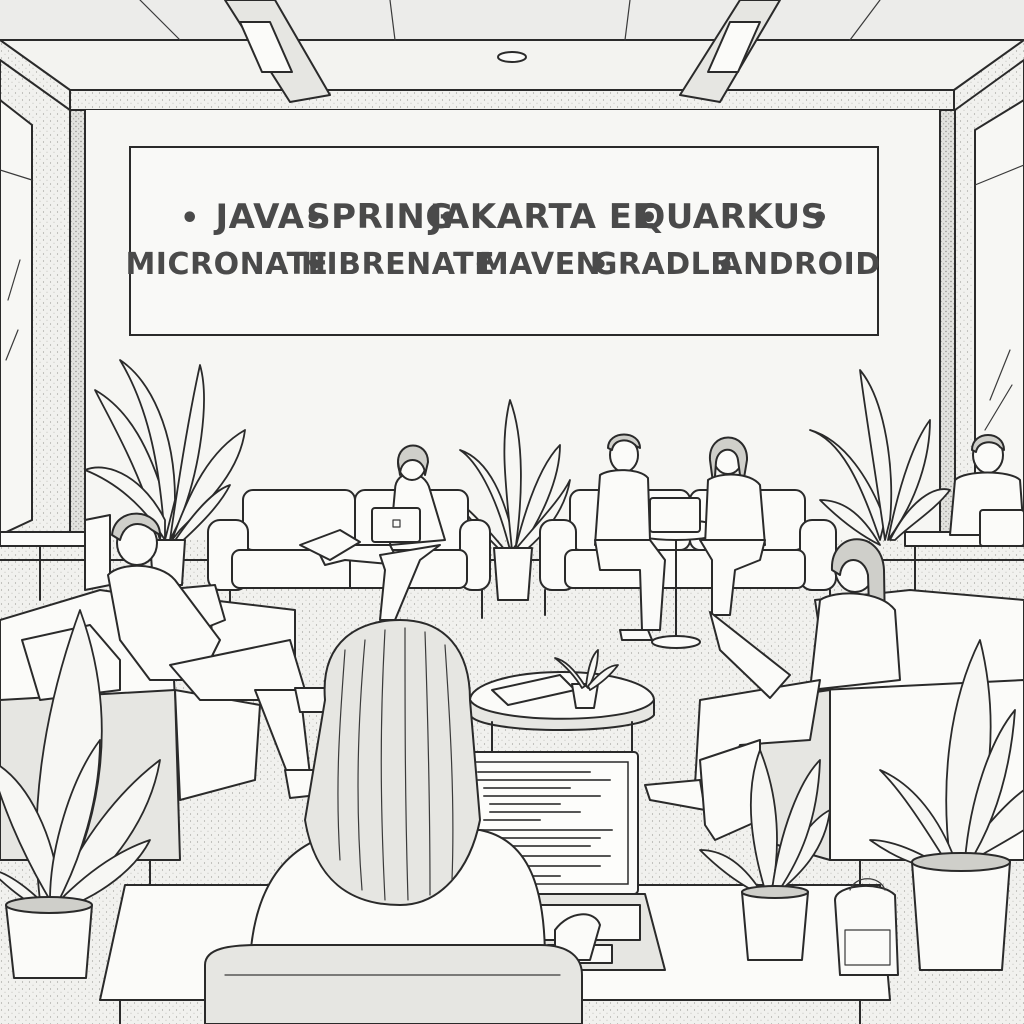 The image size is (1024, 1024). What do you see at coordinates (799, 264) in the screenshot?
I see `banner-item-android: ANDROID` at bounding box center [799, 264].